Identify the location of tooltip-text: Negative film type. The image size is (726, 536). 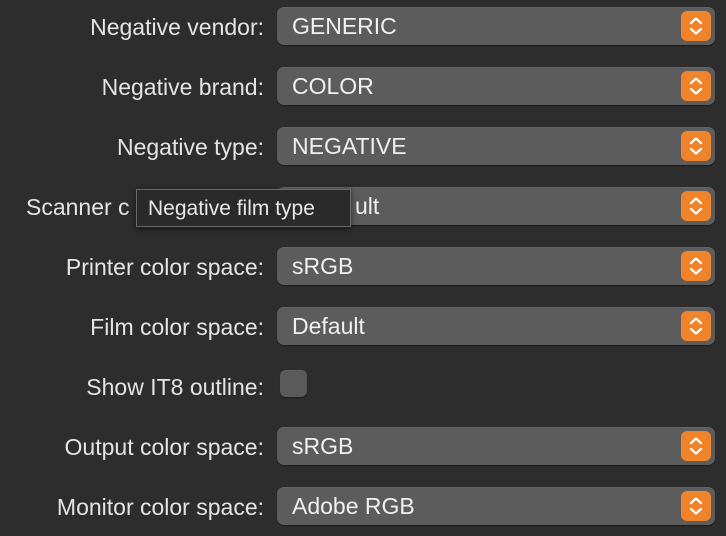
(231, 208).